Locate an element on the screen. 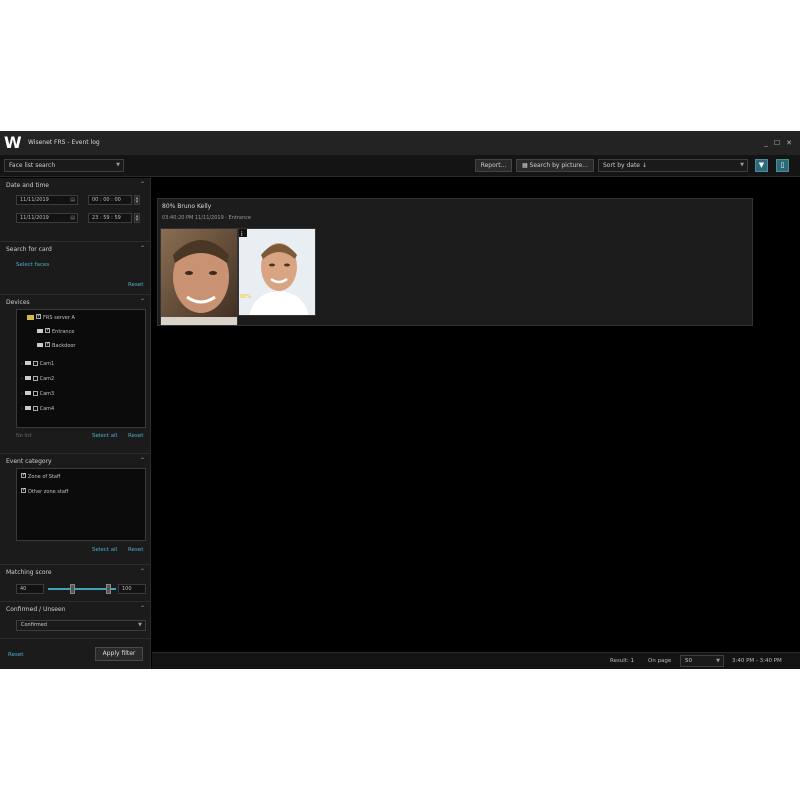 The height and width of the screenshot is (800, 800). confirmed-select: Confirmed ▼ is located at coordinates (81, 625).